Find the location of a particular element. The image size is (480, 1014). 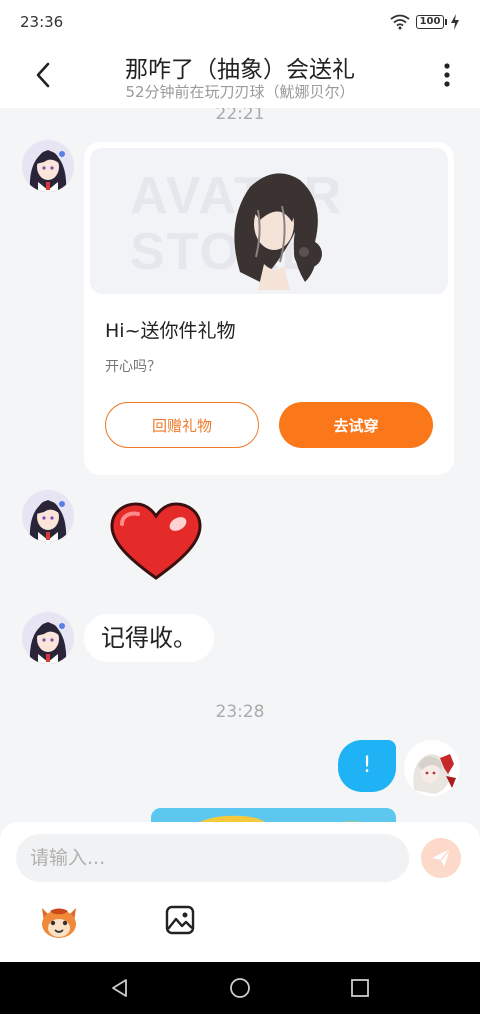

chat-subtitle: 52分钟前在玩刀刃球（魷娜贝尔） is located at coordinates (240, 92).